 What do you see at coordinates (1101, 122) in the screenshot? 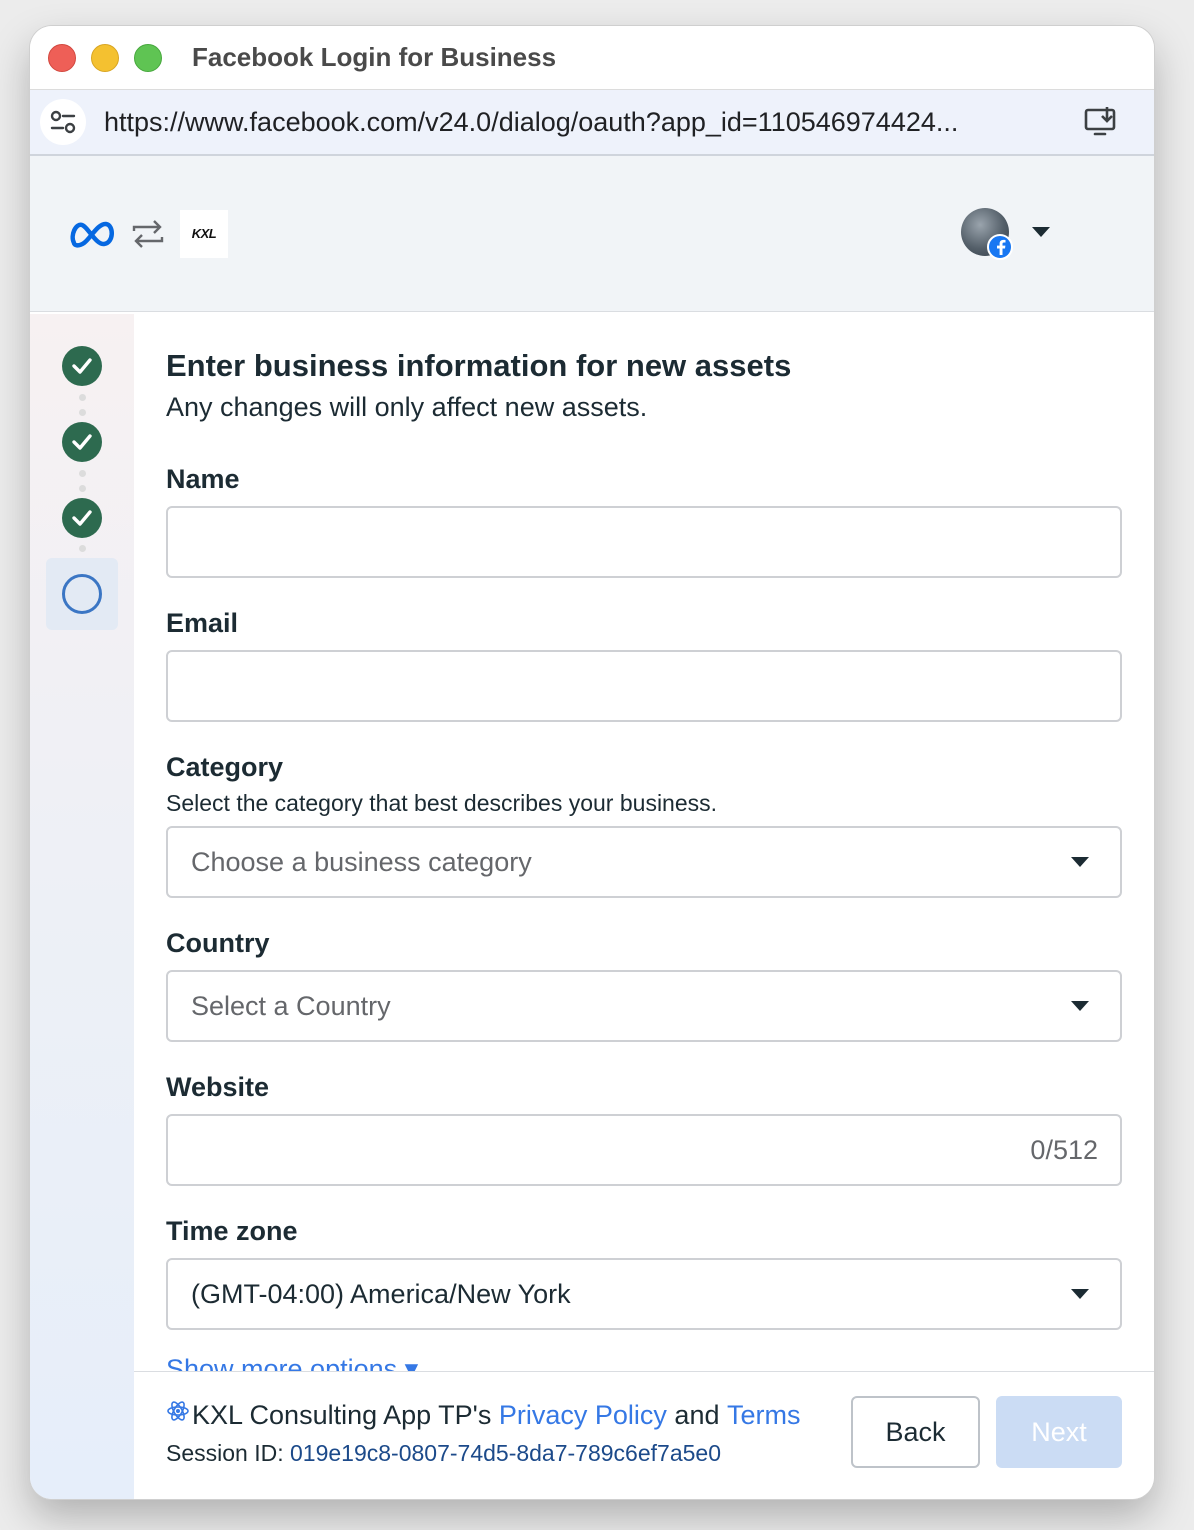
I see `install-app-icon` at bounding box center [1101, 122].